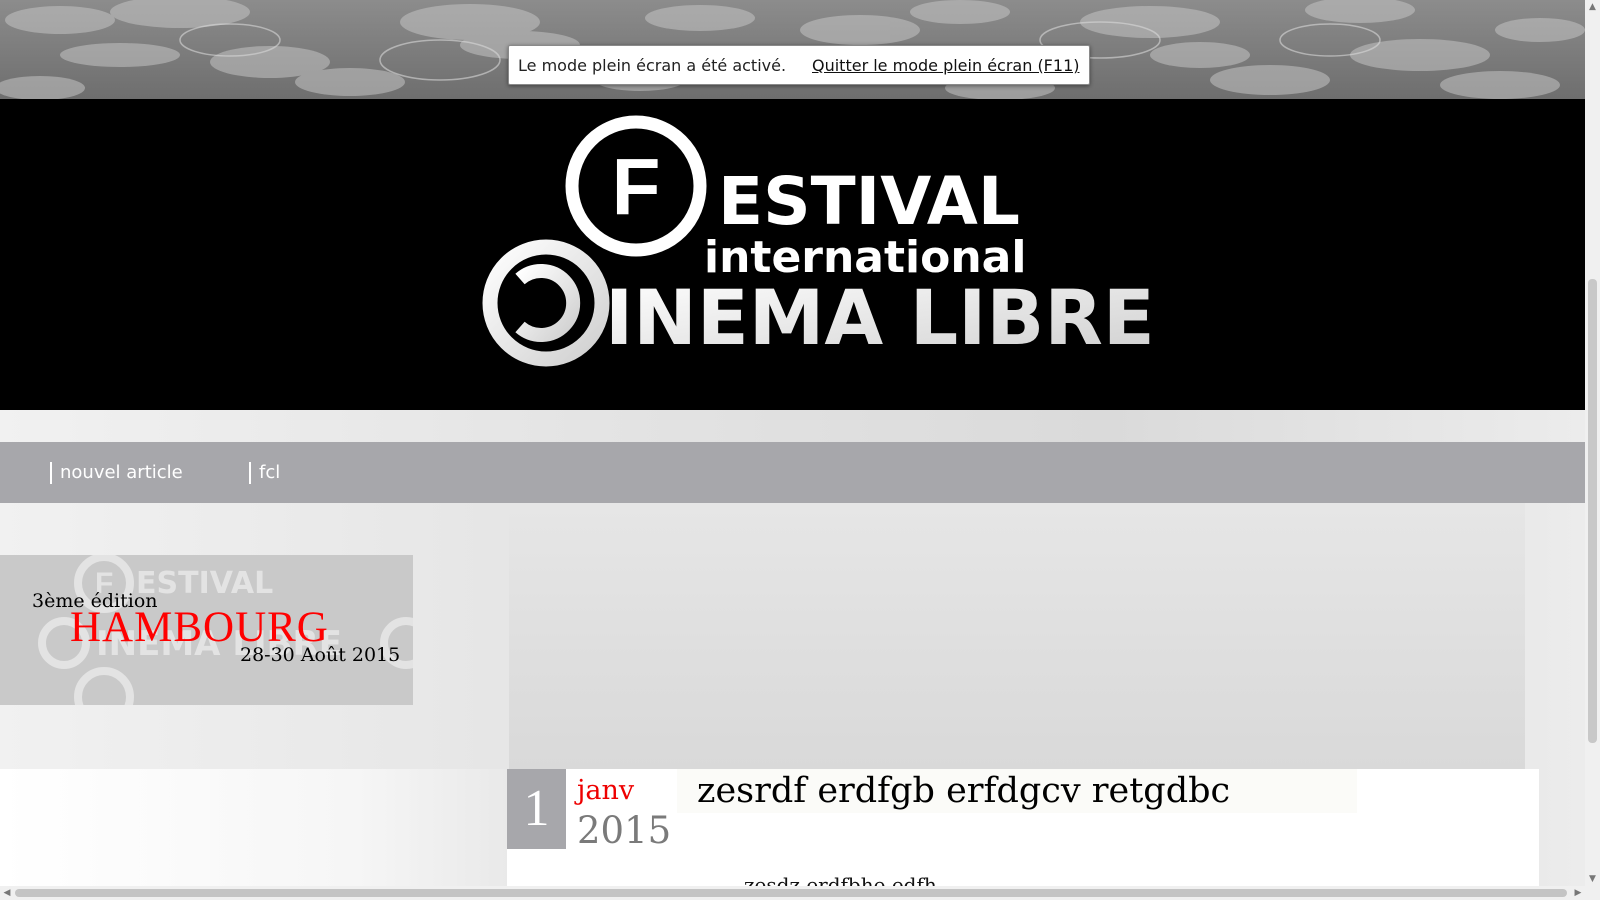 Image resolution: width=1600 pixels, height=900 pixels. Describe the element at coordinates (963, 791) in the screenshot. I see `article-title: zesrdf erdfgb erfdgcv retgdbc` at that location.